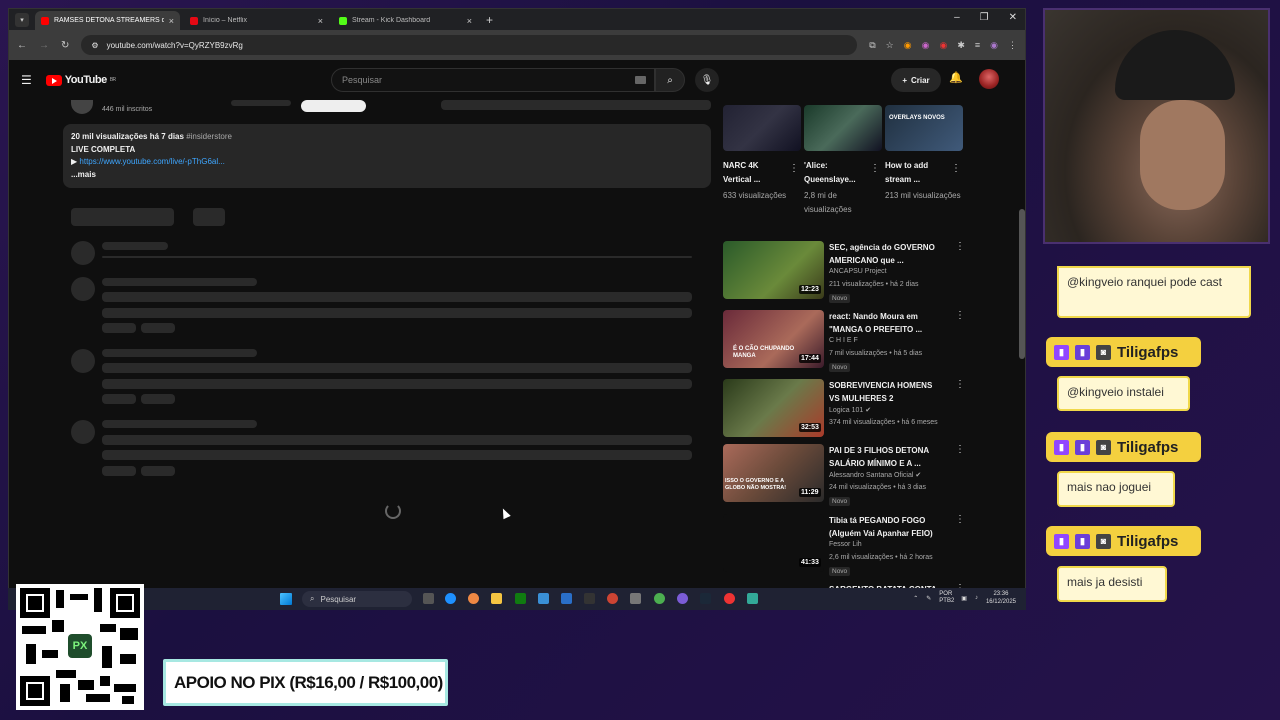  Describe the element at coordinates (80, 80) in the screenshot. I see `youtube-logo: YouTube BR` at that location.